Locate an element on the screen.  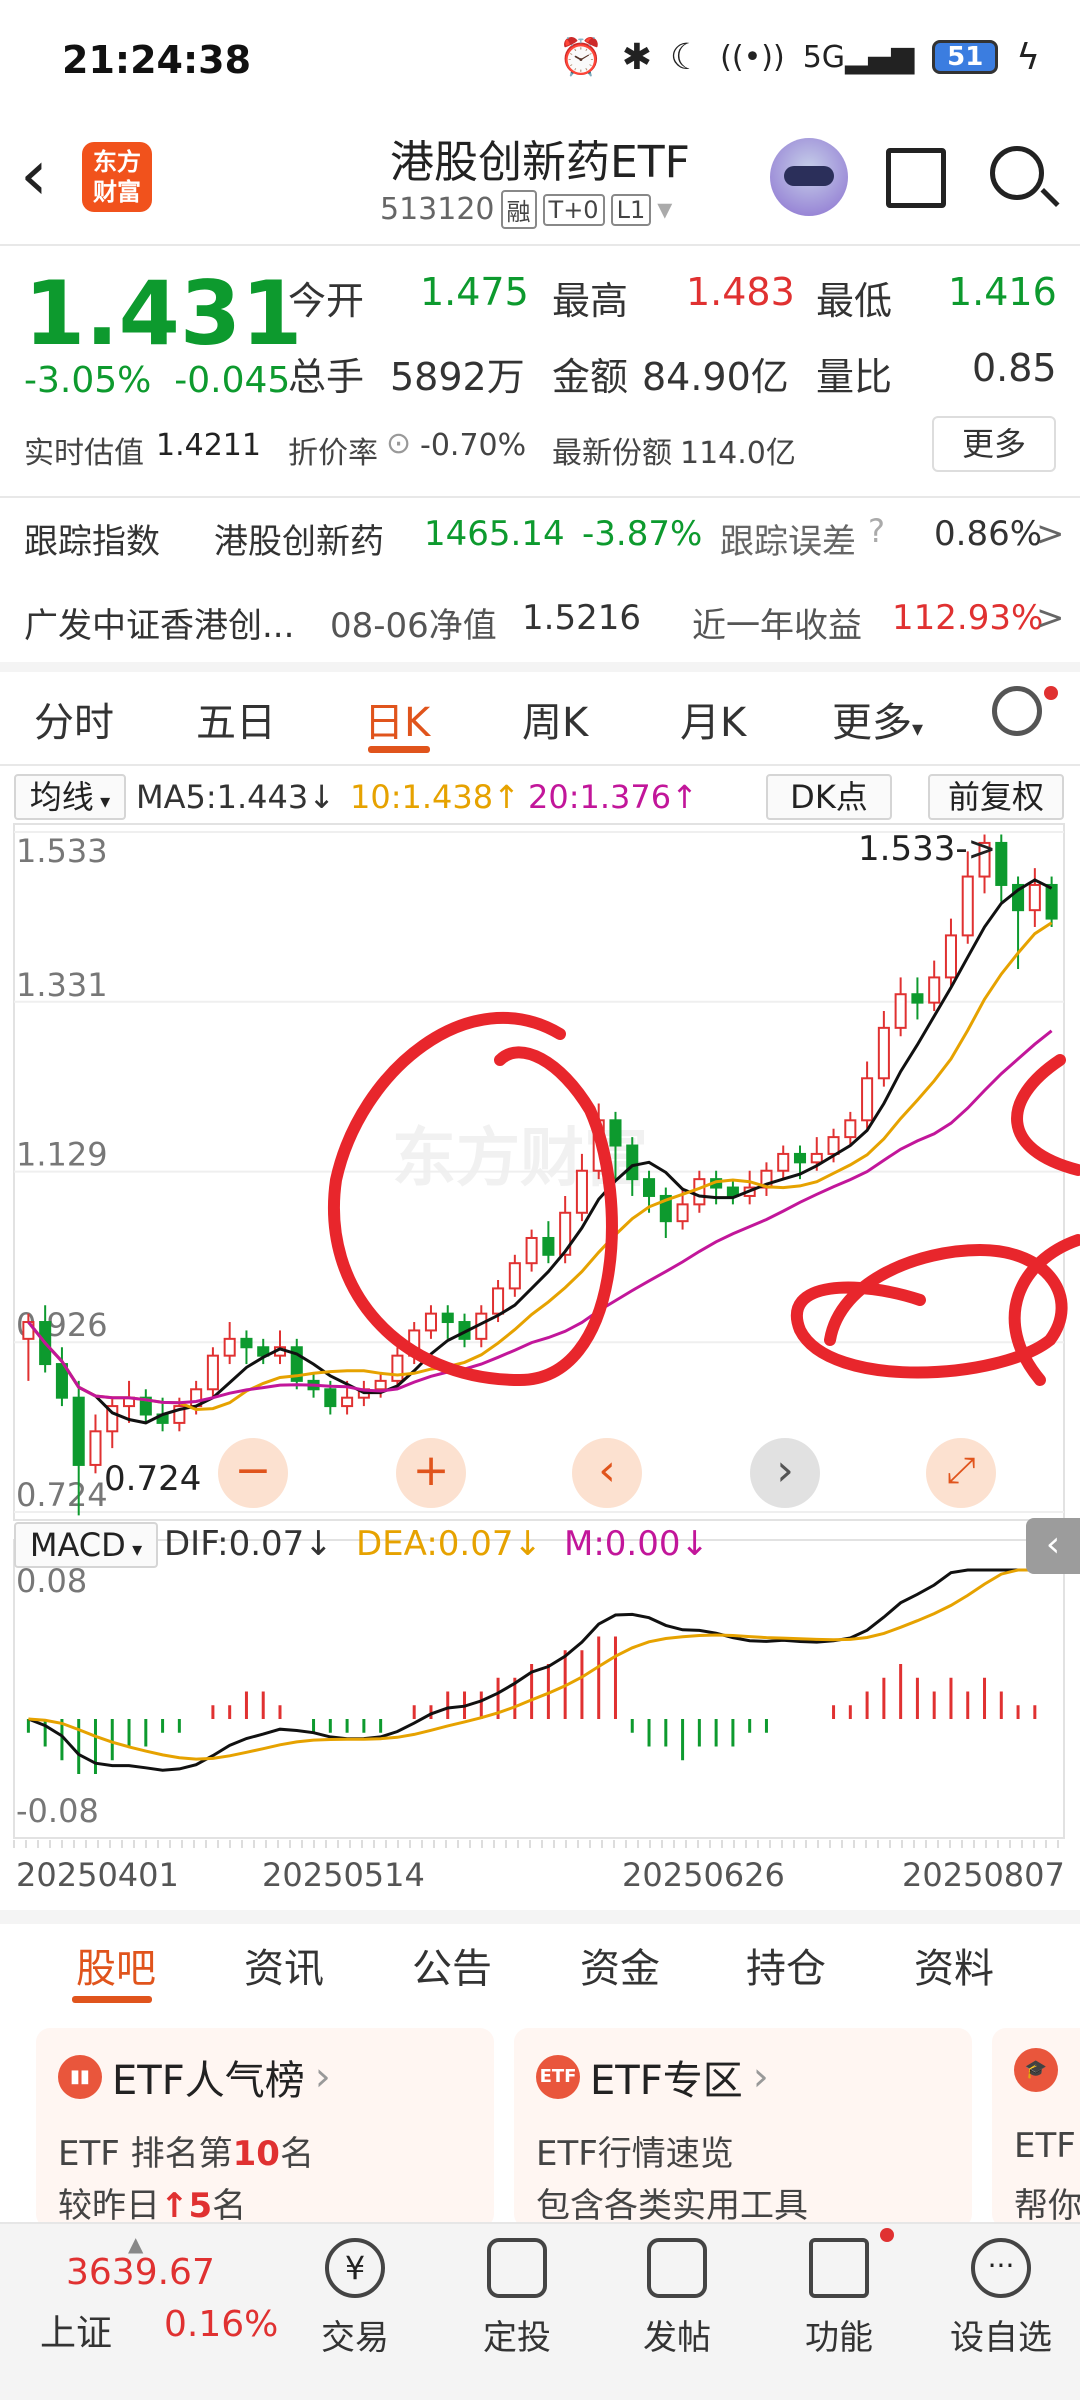
high-label: 最高 is located at coordinates (590, 301).